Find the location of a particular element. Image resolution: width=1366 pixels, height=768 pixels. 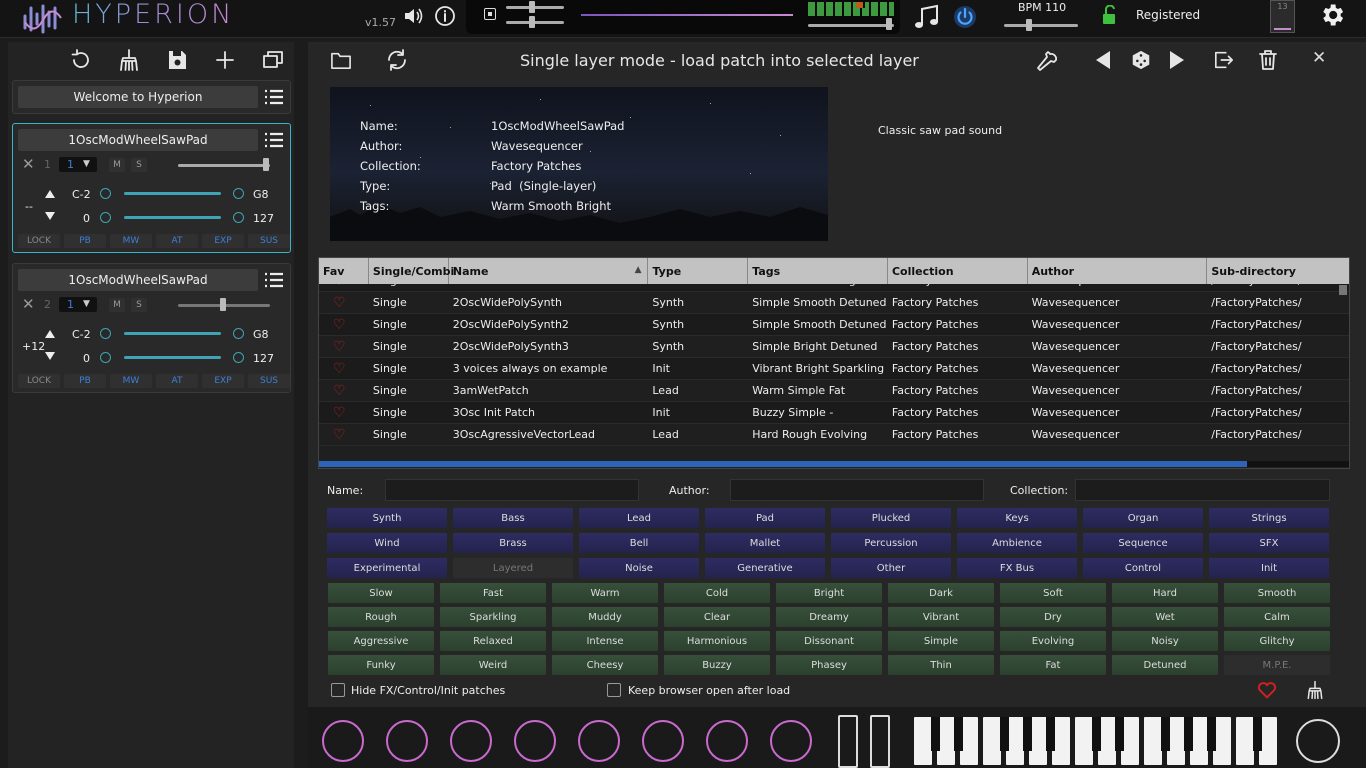

hide-fx-checkbox is located at coordinates (338, 690).